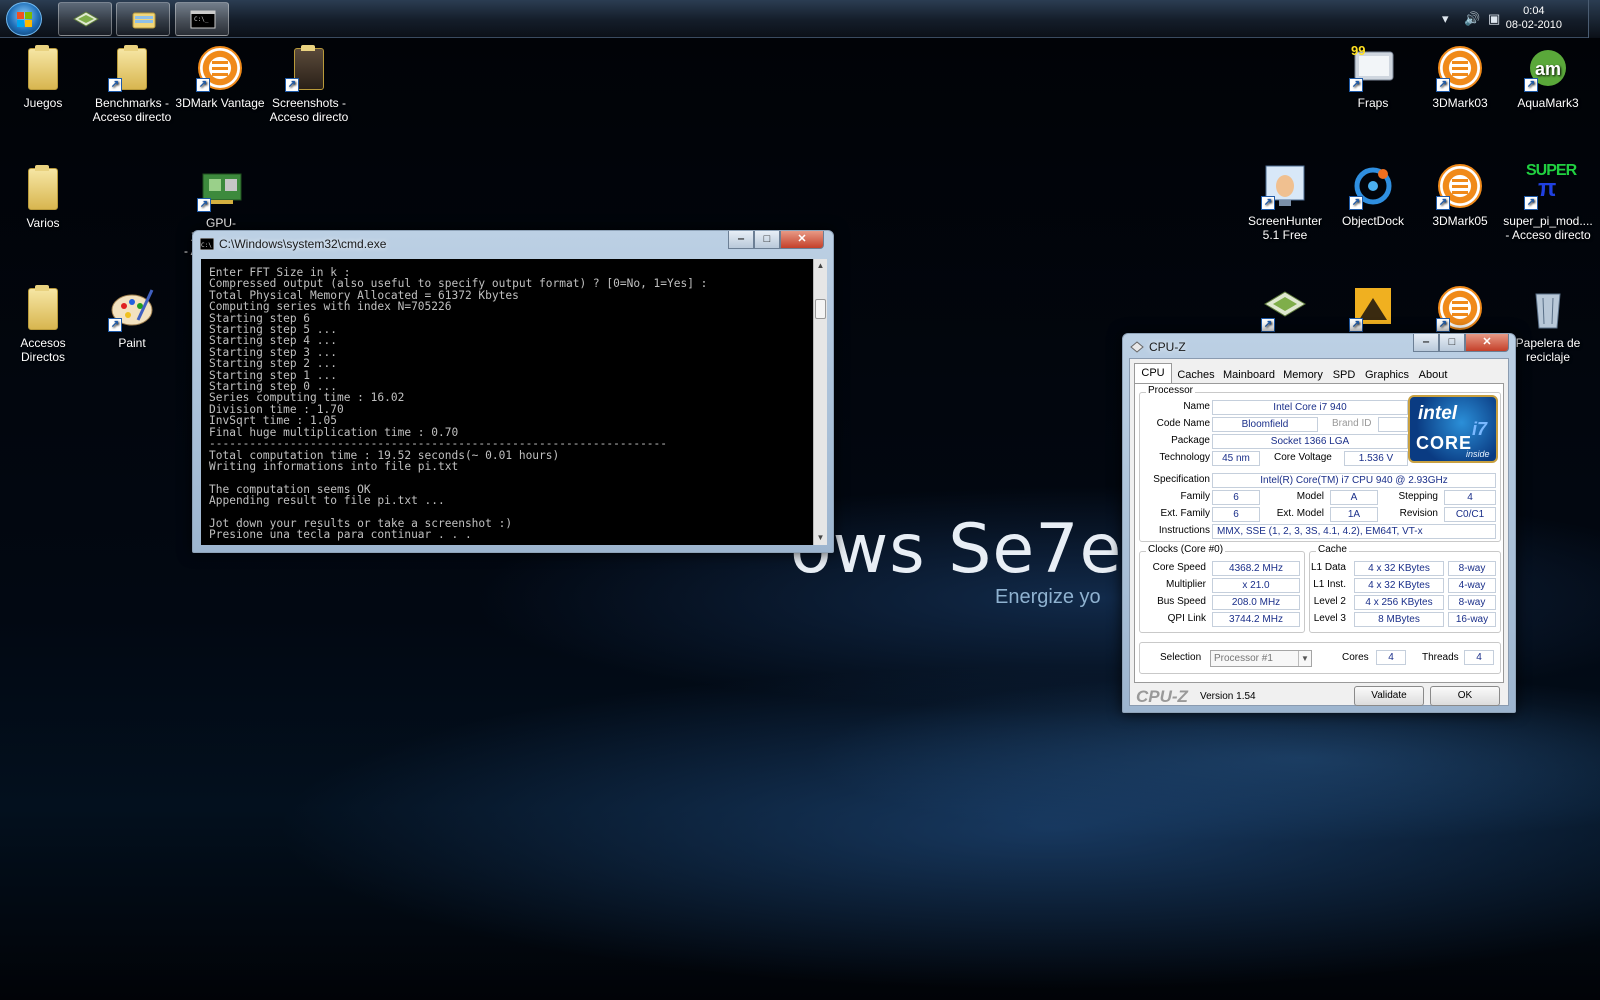  What do you see at coordinates (1418, 513) in the screenshot?
I see `label-revision: Revision` at bounding box center [1418, 513].